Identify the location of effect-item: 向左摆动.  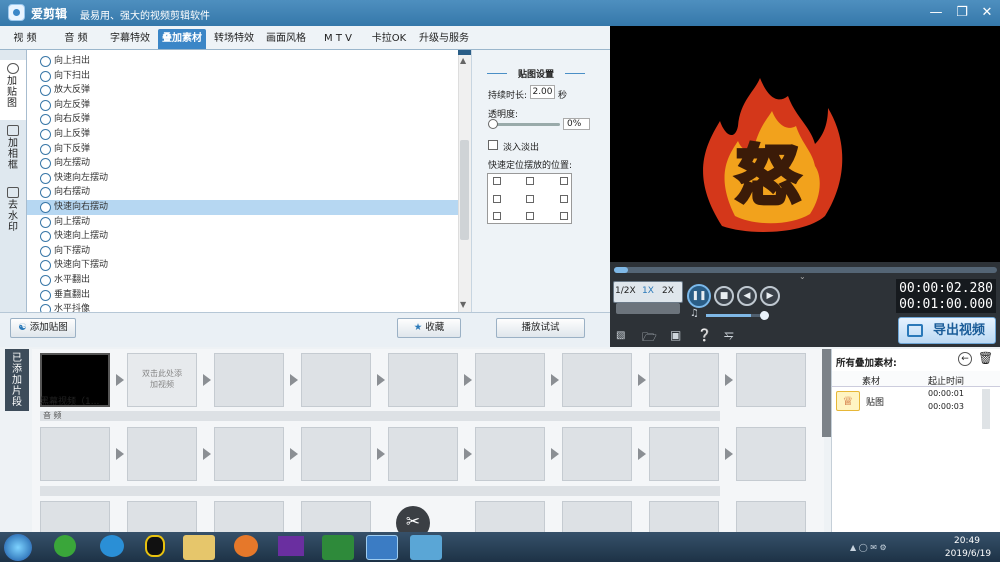
(242, 163).